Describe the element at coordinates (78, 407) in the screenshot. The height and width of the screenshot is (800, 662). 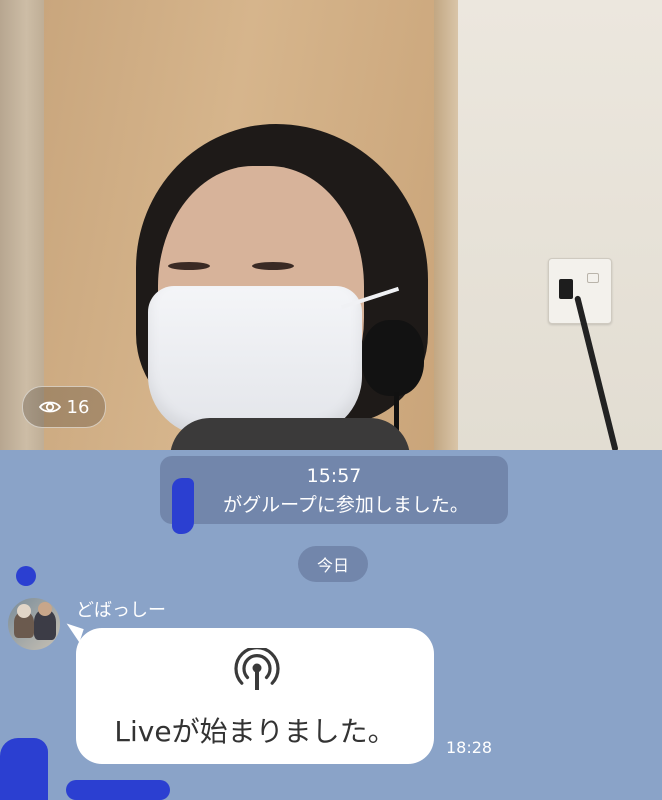
I see `viewer-count: 16` at that location.